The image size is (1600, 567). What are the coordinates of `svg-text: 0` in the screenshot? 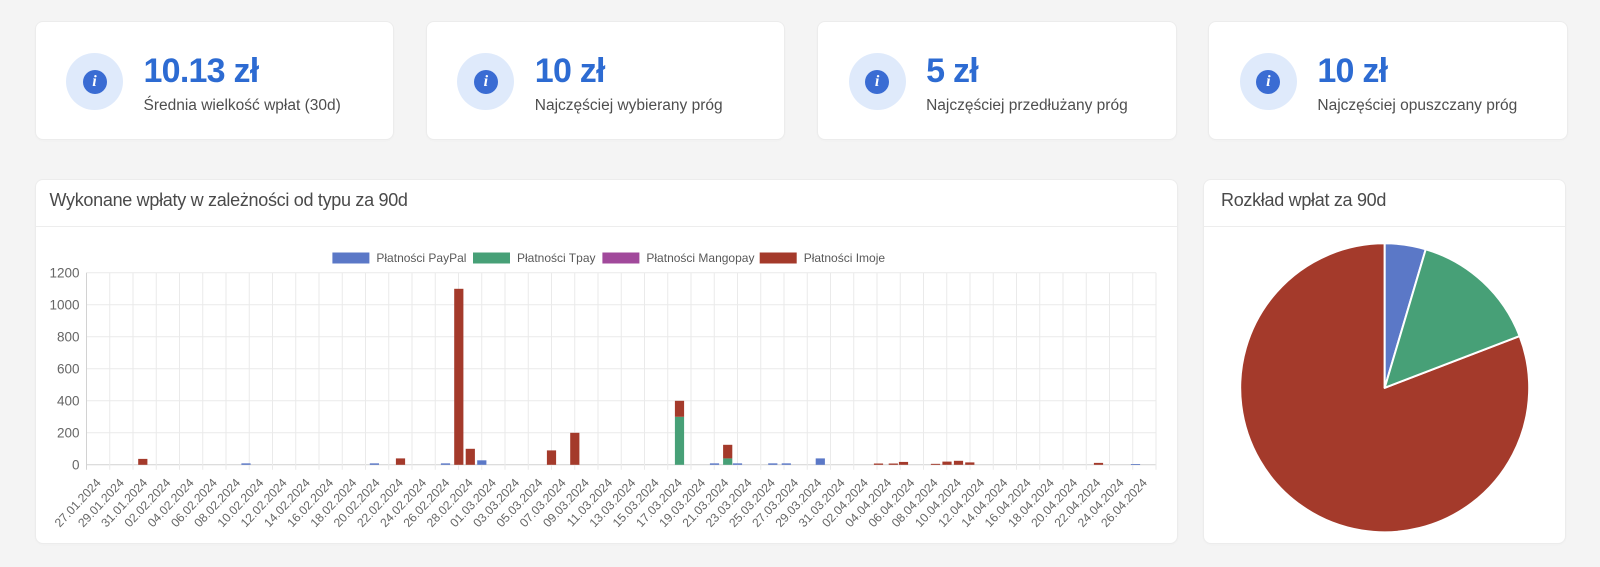 It's located at (75, 464).